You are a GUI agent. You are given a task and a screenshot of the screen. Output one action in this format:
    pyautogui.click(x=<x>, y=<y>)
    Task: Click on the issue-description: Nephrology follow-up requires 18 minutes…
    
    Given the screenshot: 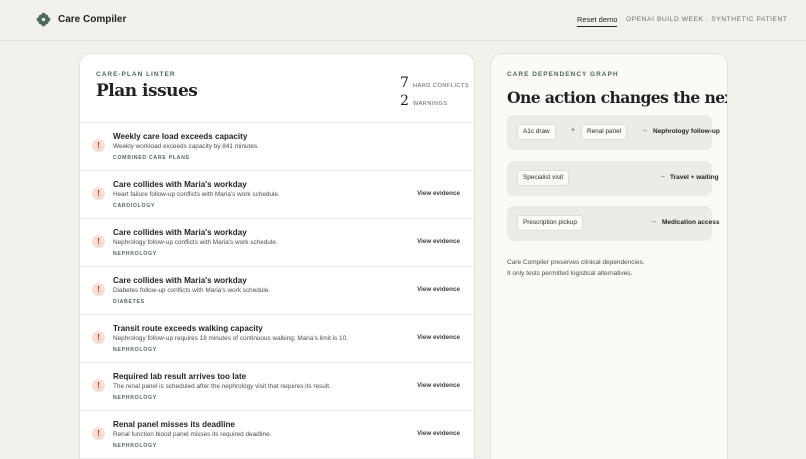 What is the action you would take?
    pyautogui.click(x=230, y=338)
    